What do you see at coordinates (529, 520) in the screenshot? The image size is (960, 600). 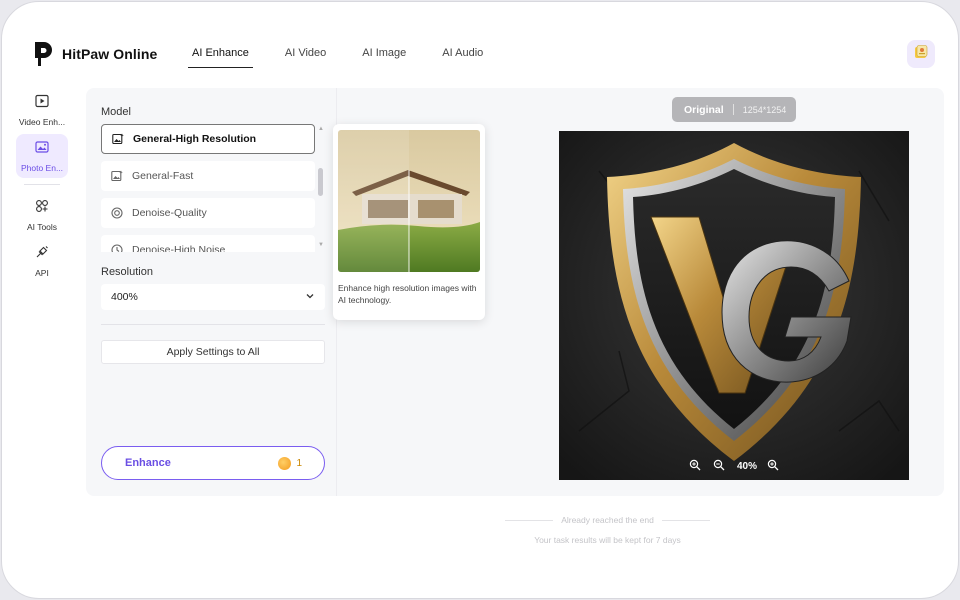 I see `footer-rule-left` at bounding box center [529, 520].